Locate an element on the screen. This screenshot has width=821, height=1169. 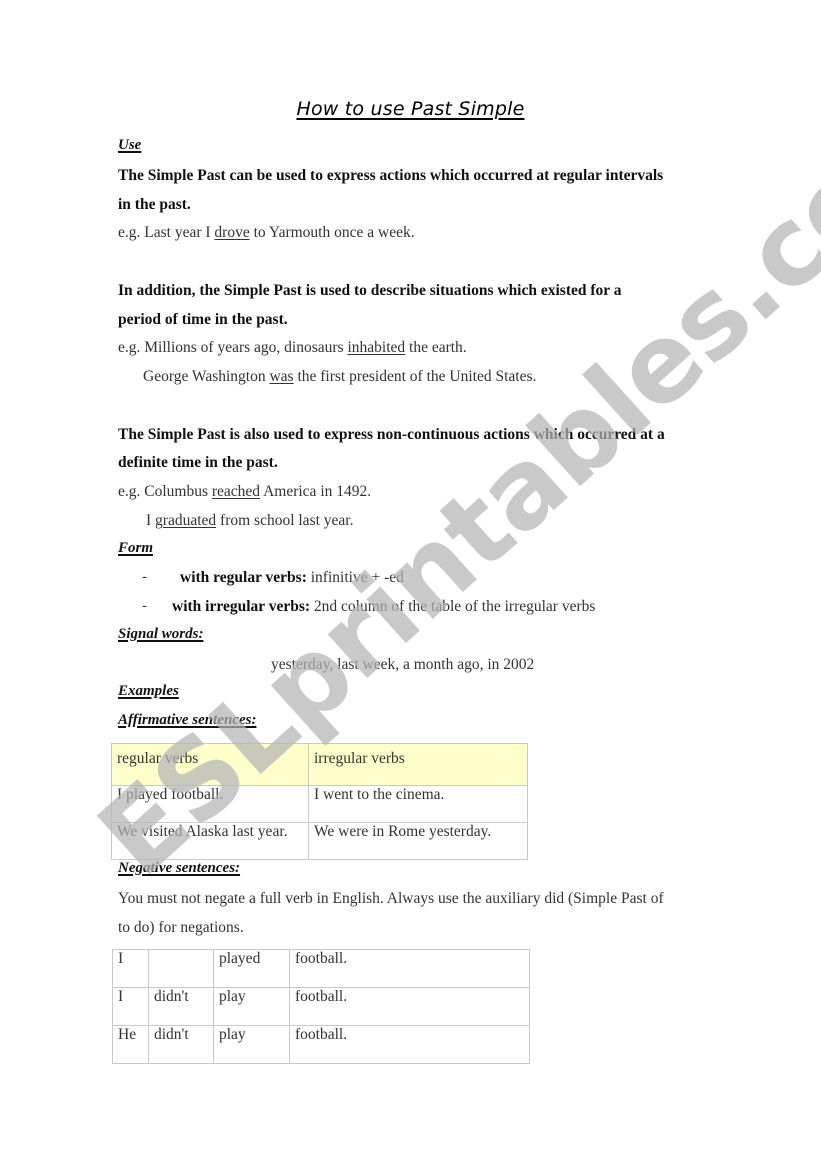
example-suffix: to Yarmouth once a week. is located at coordinates (332, 232).